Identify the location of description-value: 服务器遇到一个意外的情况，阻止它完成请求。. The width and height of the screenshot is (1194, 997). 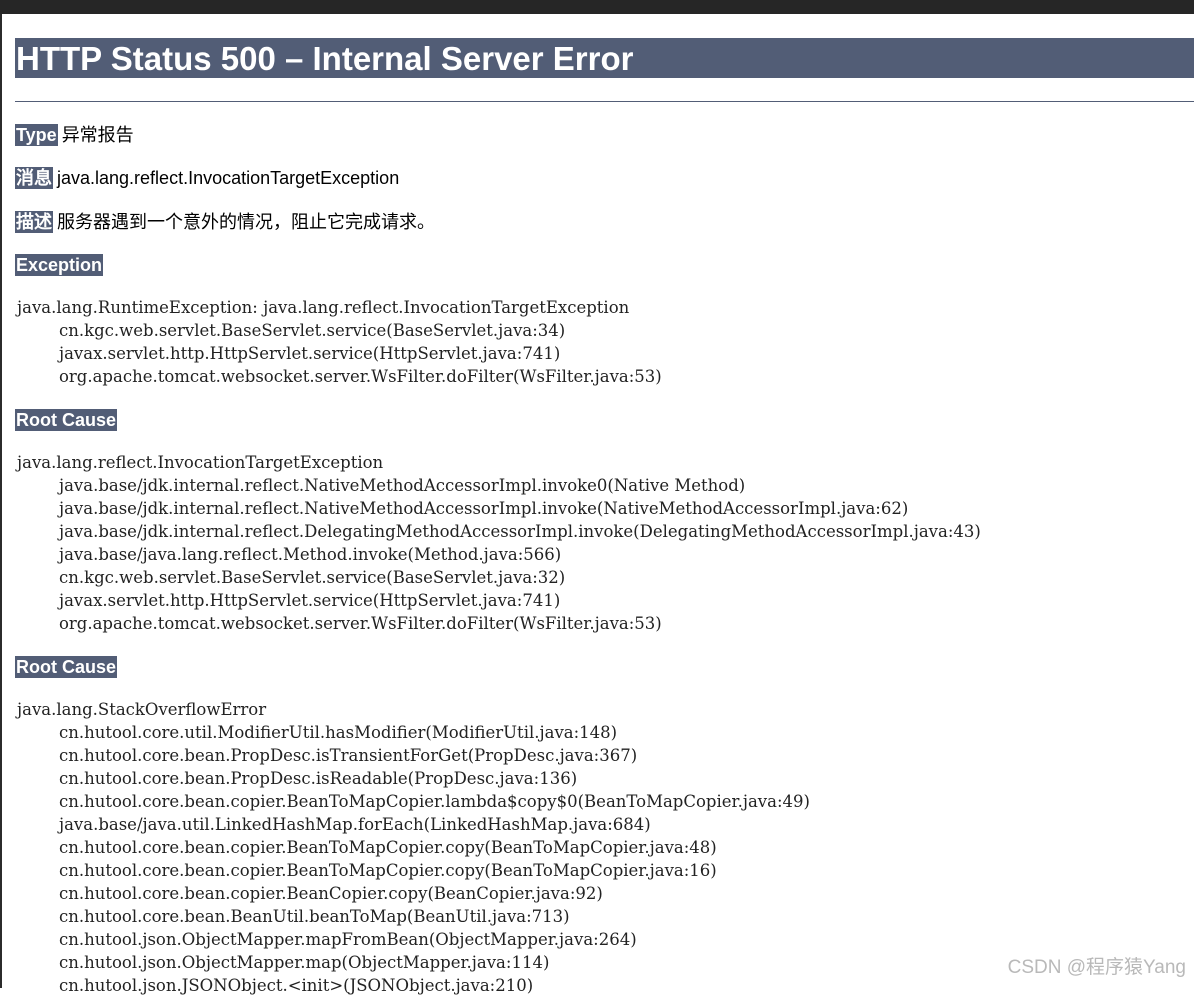
(246, 222).